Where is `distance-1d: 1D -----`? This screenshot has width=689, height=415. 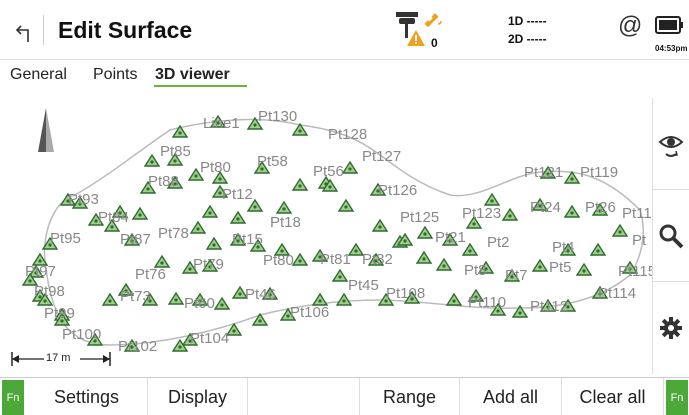 distance-1d: 1D ----- is located at coordinates (527, 21).